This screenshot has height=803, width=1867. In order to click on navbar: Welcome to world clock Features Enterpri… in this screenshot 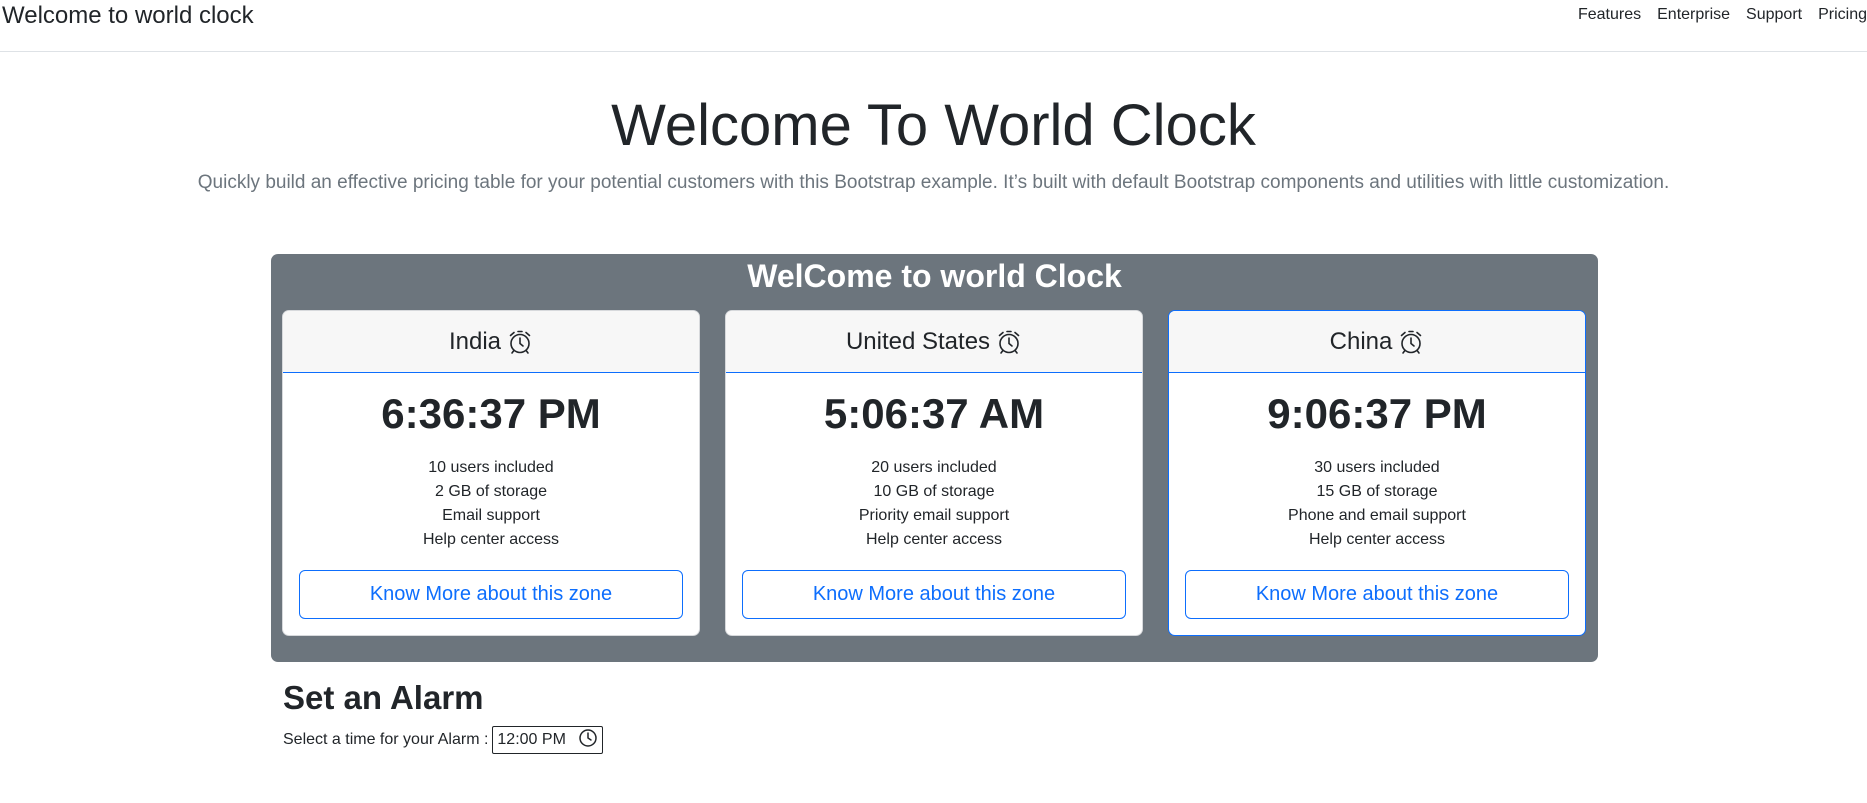, I will do `click(933, 26)`.